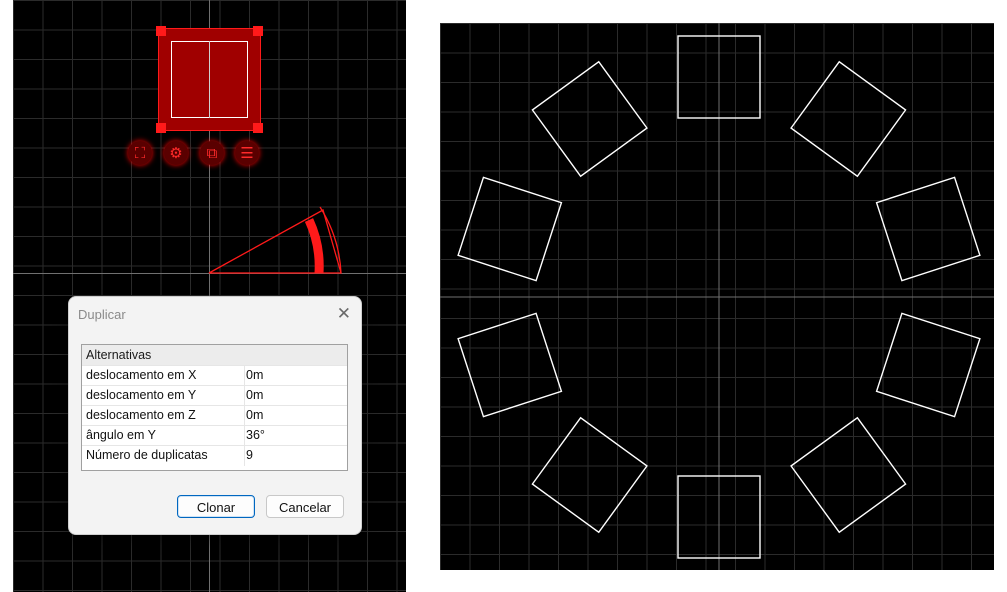 Image resolution: width=1007 pixels, height=592 pixels. Describe the element at coordinates (214, 355) in the screenshot. I see `property-section-header: Alternativas` at that location.